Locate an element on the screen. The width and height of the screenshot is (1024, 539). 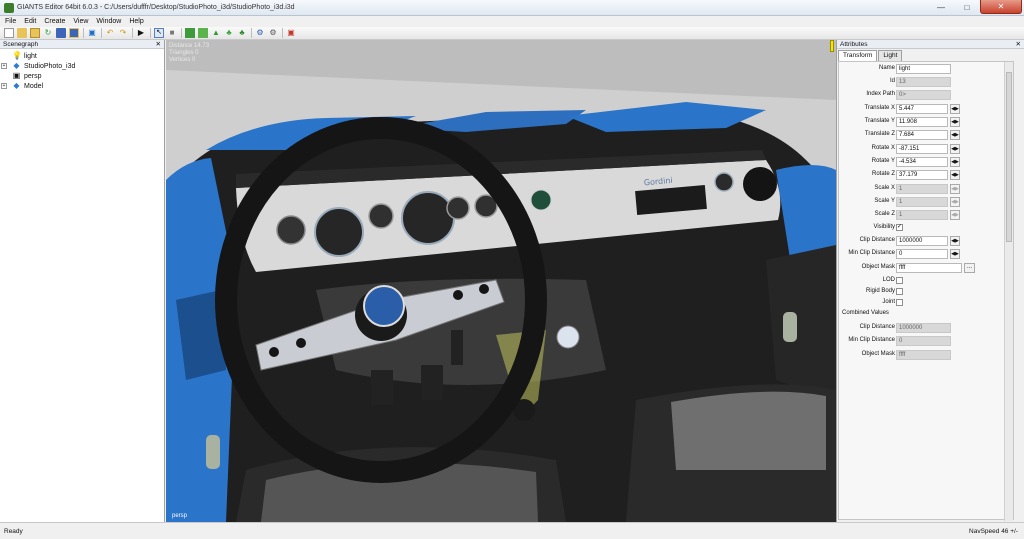
field-lod: LOD is located at coordinates (927, 281).